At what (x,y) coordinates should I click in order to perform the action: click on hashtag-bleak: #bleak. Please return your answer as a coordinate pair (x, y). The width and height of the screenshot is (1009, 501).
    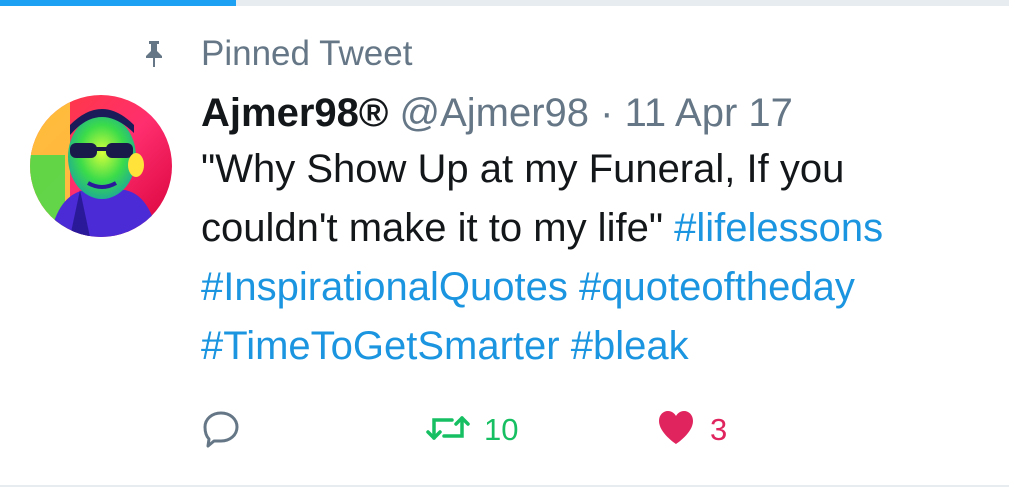
    Looking at the image, I should click on (630, 346).